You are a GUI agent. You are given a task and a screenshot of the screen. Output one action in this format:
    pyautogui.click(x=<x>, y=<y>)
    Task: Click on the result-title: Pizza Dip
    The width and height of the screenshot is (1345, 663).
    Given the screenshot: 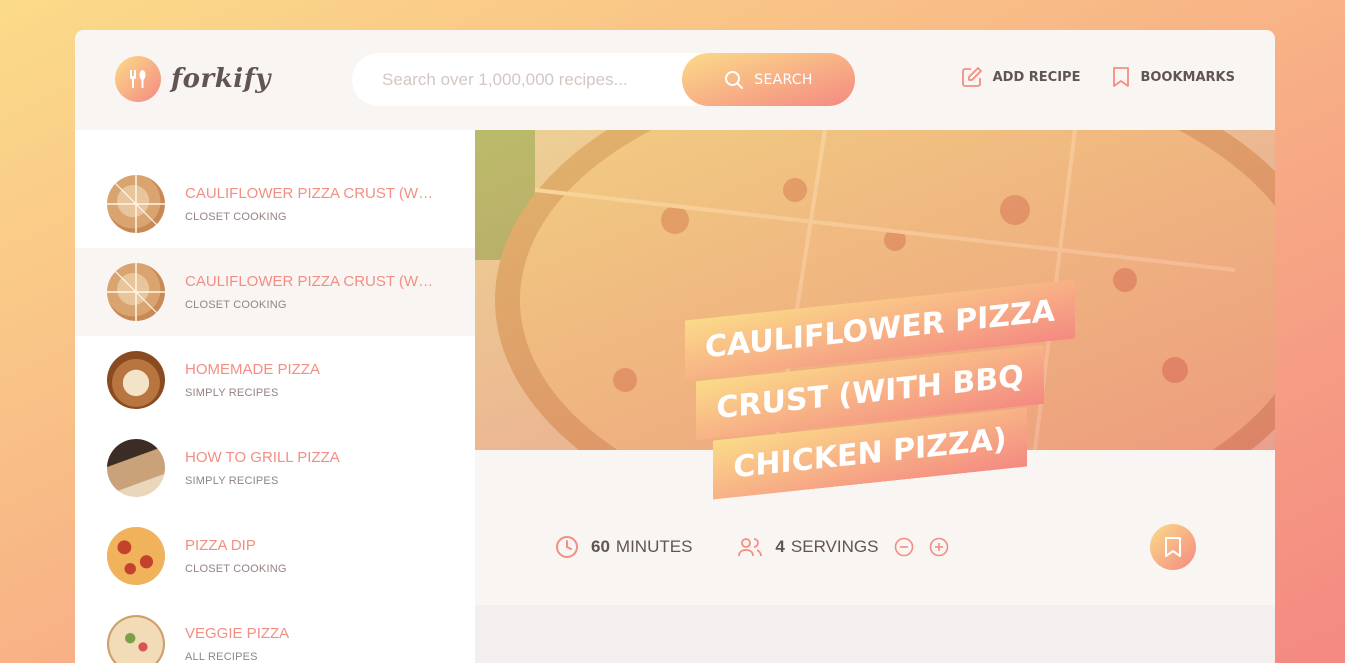 What is the action you would take?
    pyautogui.click(x=220, y=545)
    